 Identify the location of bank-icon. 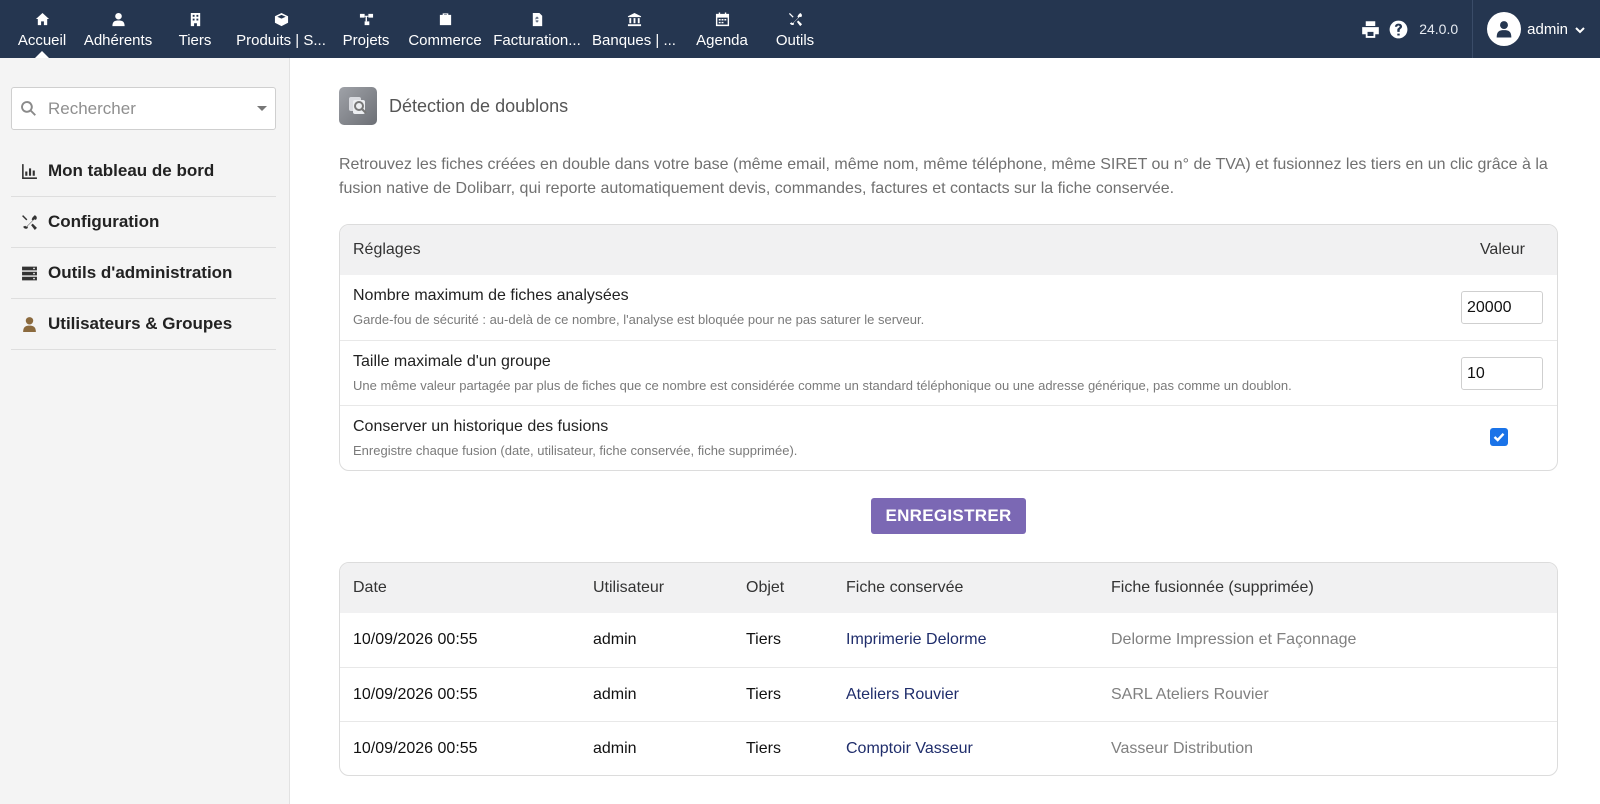
(634, 19).